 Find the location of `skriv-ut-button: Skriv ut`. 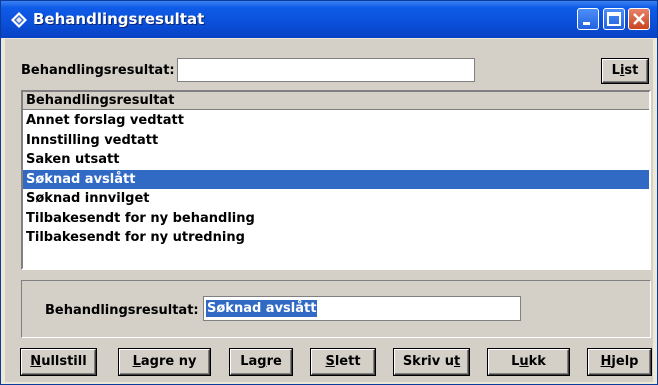

skriv-ut-button: Skriv ut is located at coordinates (431, 362).